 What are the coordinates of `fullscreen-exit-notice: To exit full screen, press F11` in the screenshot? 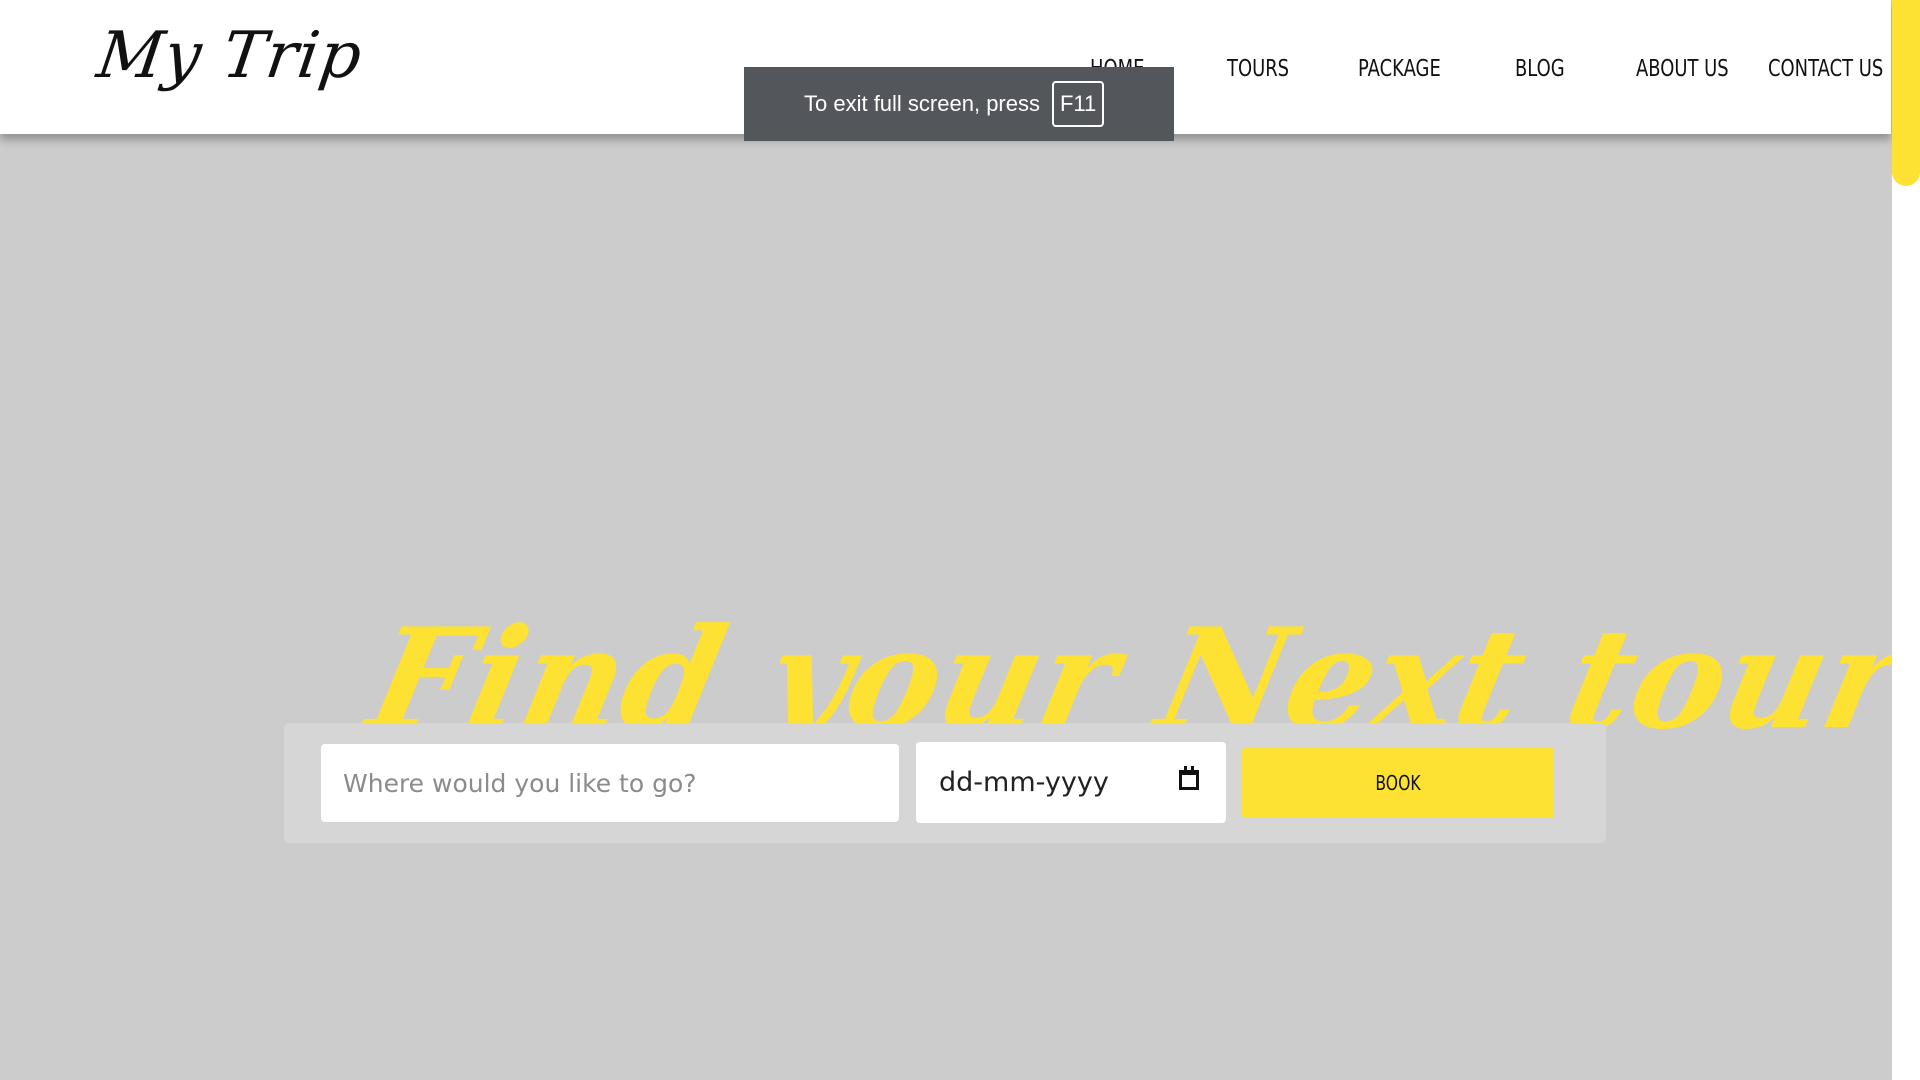 It's located at (959, 104).